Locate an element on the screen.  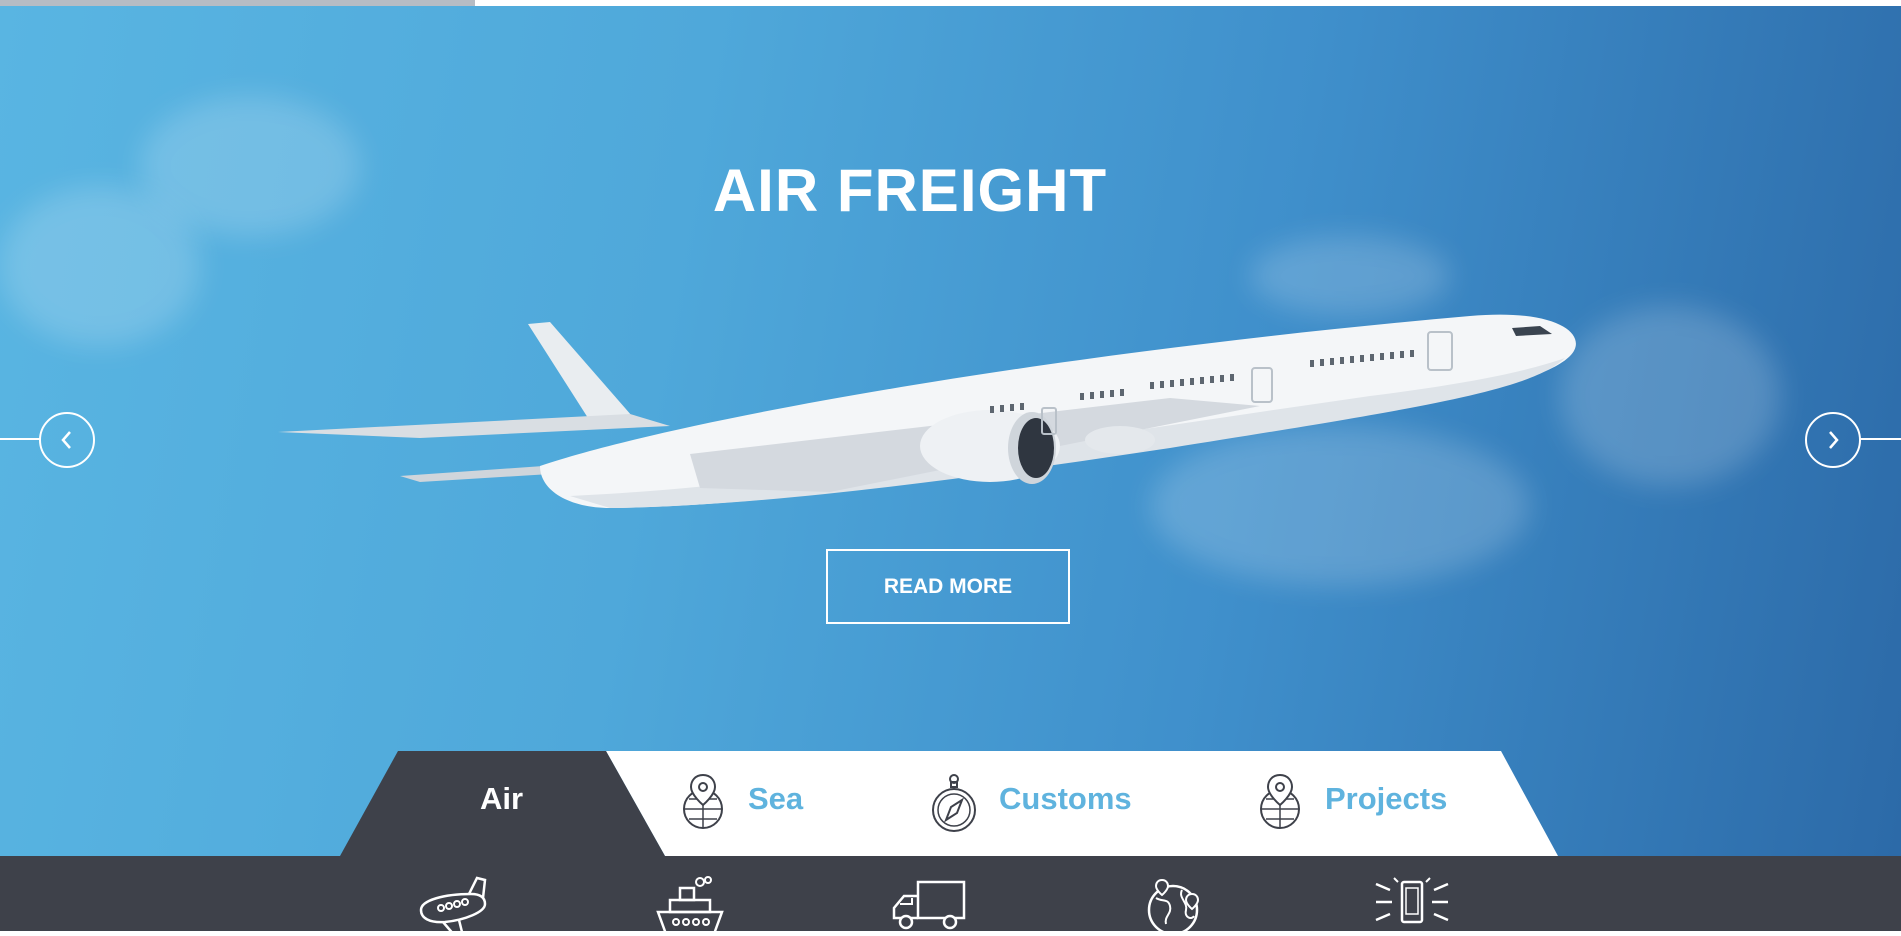
world-map-icon is located at coordinates (1173, 906).